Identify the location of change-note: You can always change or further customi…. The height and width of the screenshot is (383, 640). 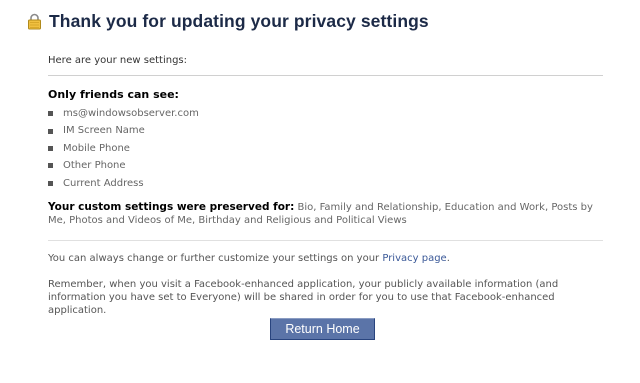
(325, 258).